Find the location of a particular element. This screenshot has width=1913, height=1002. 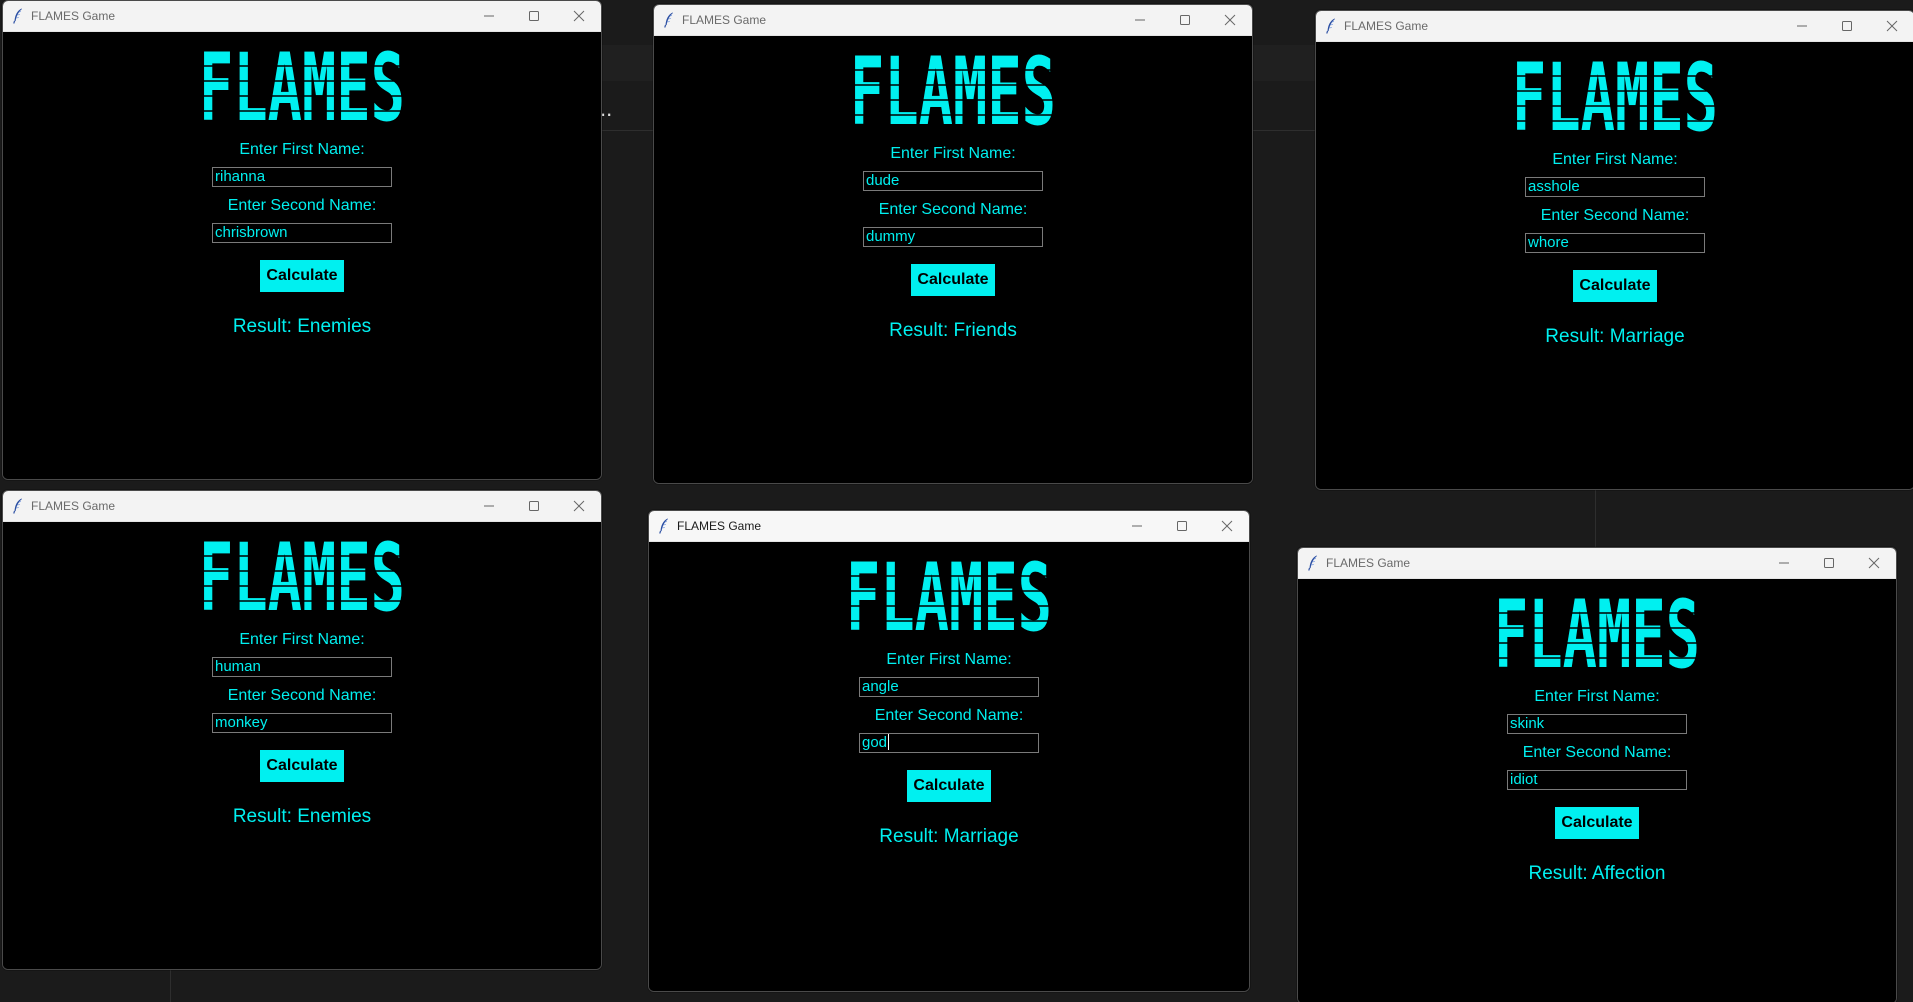

result-text: Result: Friends is located at coordinates (953, 330).